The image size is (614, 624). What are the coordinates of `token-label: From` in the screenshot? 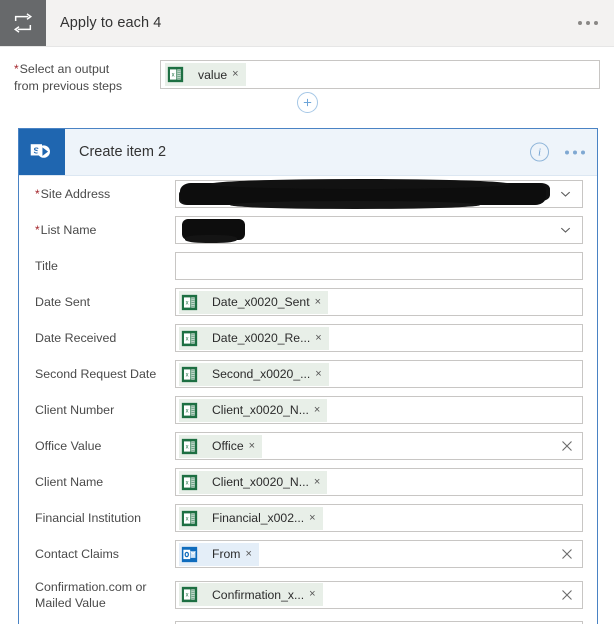 It's located at (226, 554).